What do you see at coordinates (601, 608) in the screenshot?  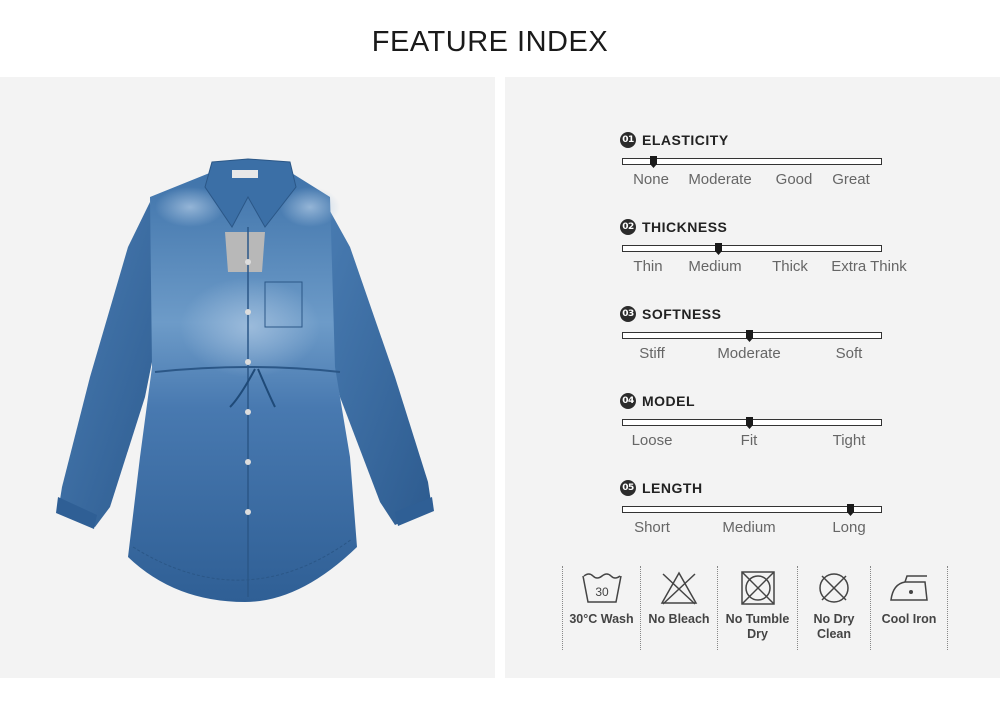 I see `care-item-wash: 30 30°C Wash` at bounding box center [601, 608].